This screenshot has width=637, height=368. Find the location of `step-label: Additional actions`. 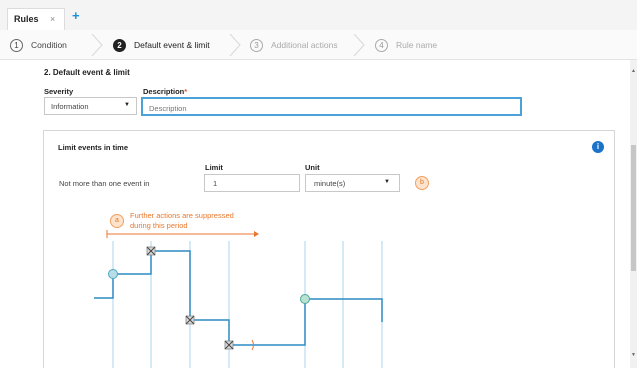

step-label: Additional actions is located at coordinates (304, 45).